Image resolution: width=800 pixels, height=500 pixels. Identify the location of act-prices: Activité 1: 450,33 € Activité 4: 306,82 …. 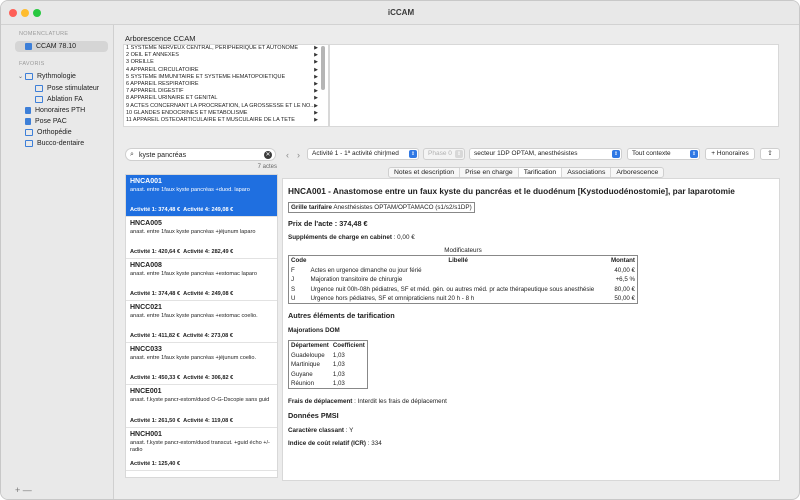
(181, 378).